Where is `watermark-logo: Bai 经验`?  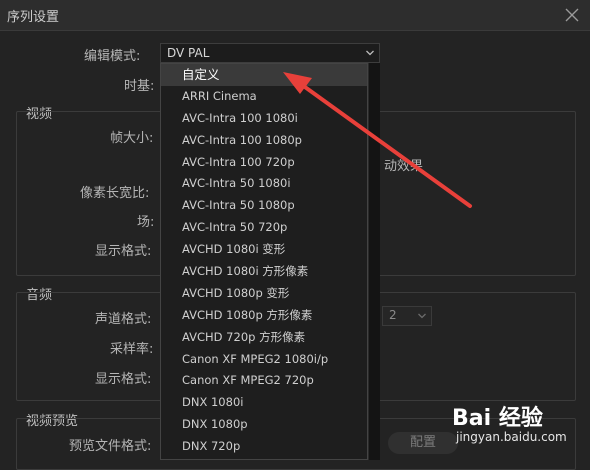
watermark-logo: Bai 经验 is located at coordinates (497, 418).